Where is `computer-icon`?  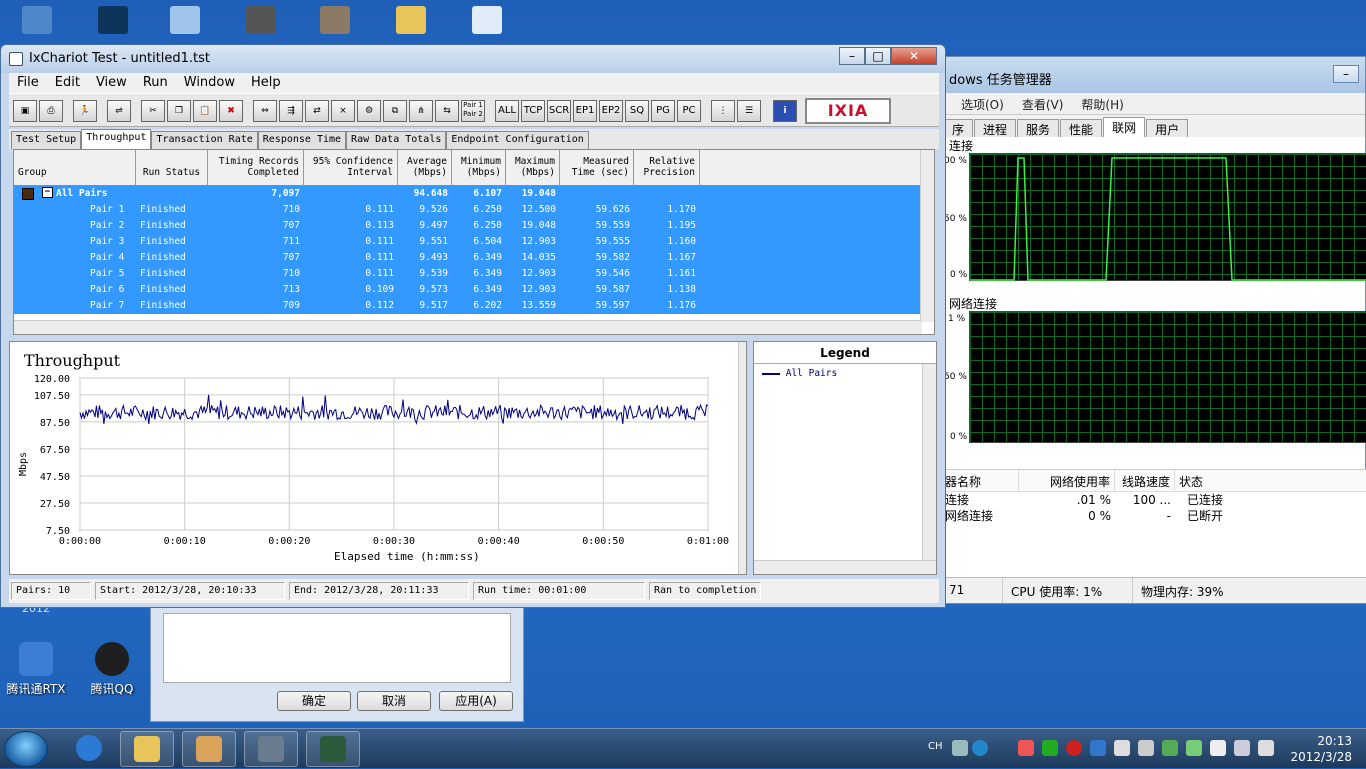
computer-icon is located at coordinates (37, 20).